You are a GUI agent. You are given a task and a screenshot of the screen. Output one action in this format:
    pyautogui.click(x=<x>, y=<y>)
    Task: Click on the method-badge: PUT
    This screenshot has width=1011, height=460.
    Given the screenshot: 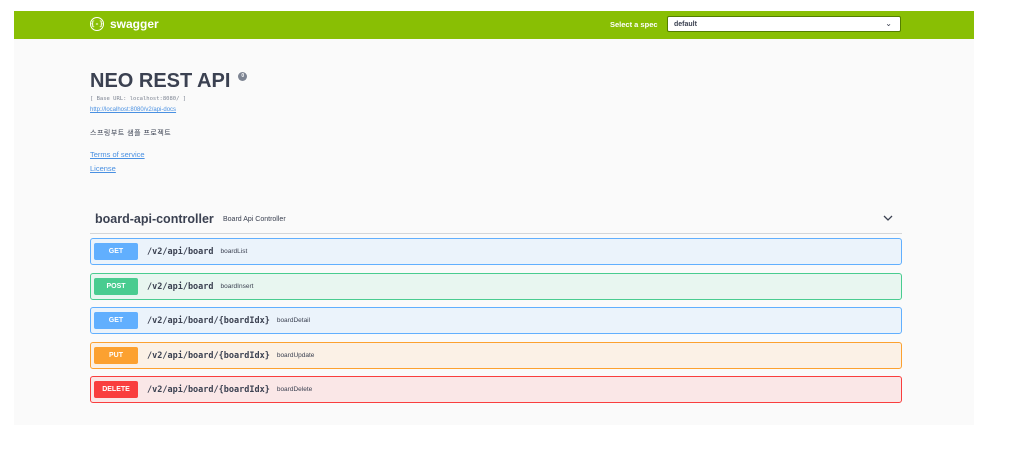 What is the action you would take?
    pyautogui.click(x=116, y=355)
    